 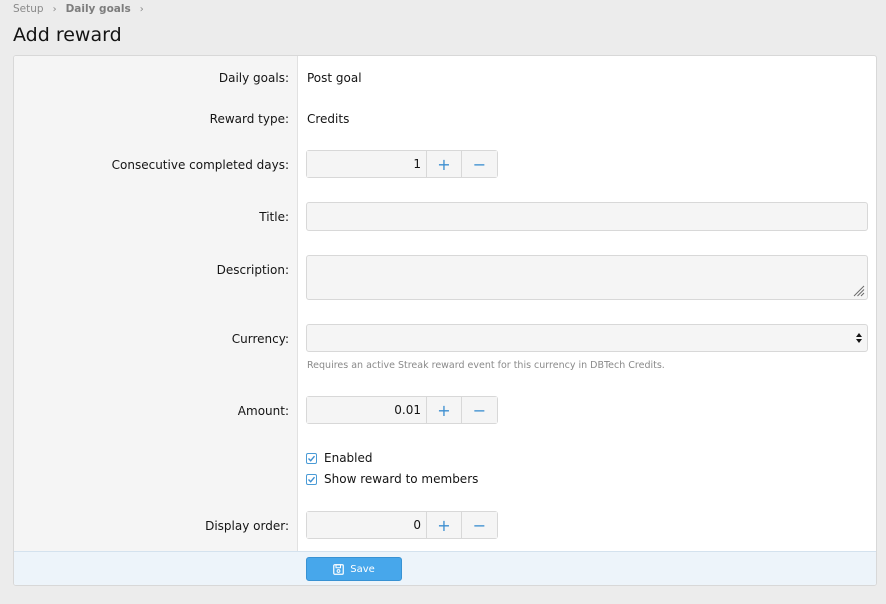 I want to click on amount-stepper: + −, so click(x=402, y=410).